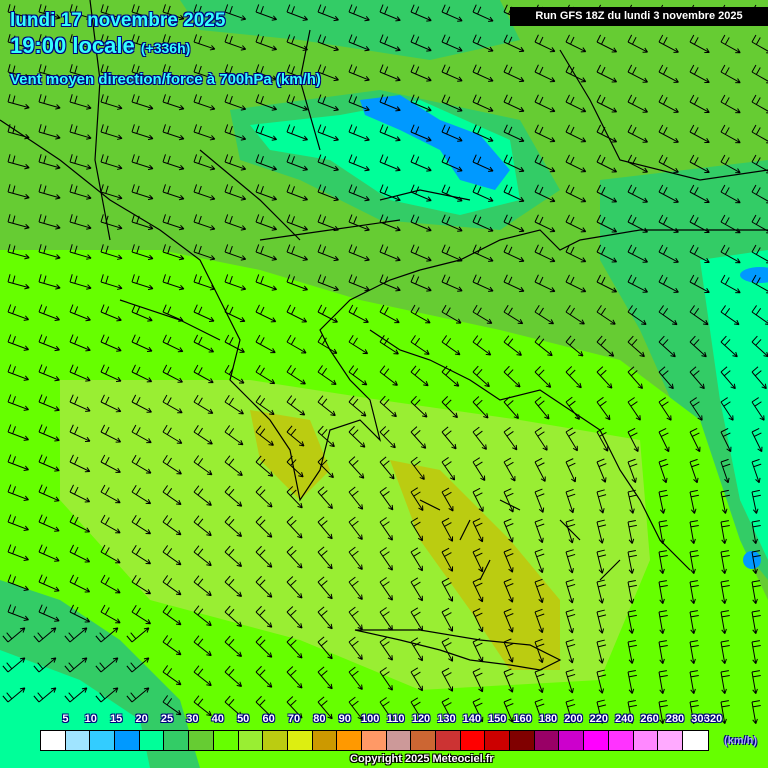 The image size is (768, 768). Describe the element at coordinates (497, 719) in the screenshot. I see `legend-label: 150` at that location.